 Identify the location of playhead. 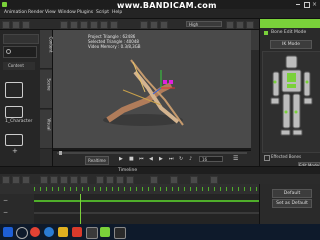
(80, 209).